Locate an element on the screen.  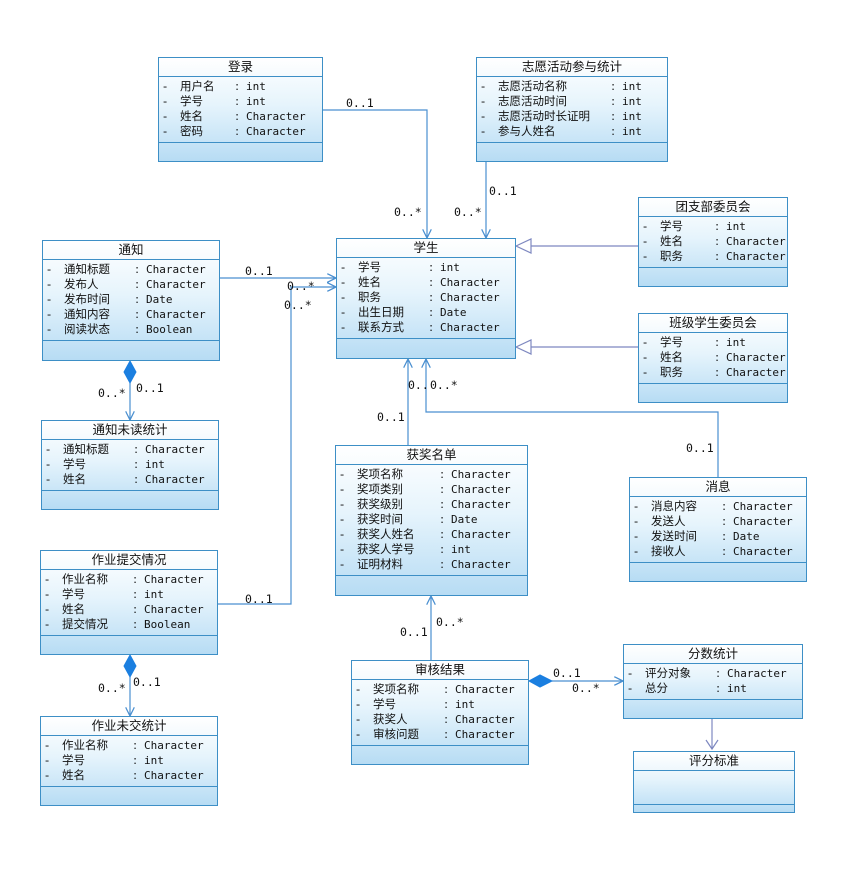
attribute-name: 通知内容 is located at coordinates (87, 314).